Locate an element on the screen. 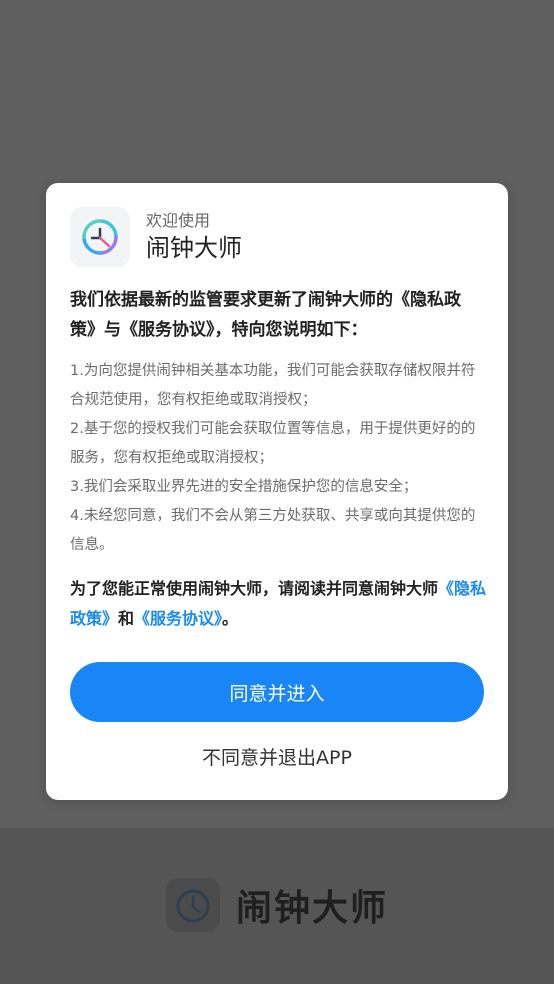 The height and width of the screenshot is (984, 554). disagree-and-exit-button: 不同意并退出APP is located at coordinates (277, 758).